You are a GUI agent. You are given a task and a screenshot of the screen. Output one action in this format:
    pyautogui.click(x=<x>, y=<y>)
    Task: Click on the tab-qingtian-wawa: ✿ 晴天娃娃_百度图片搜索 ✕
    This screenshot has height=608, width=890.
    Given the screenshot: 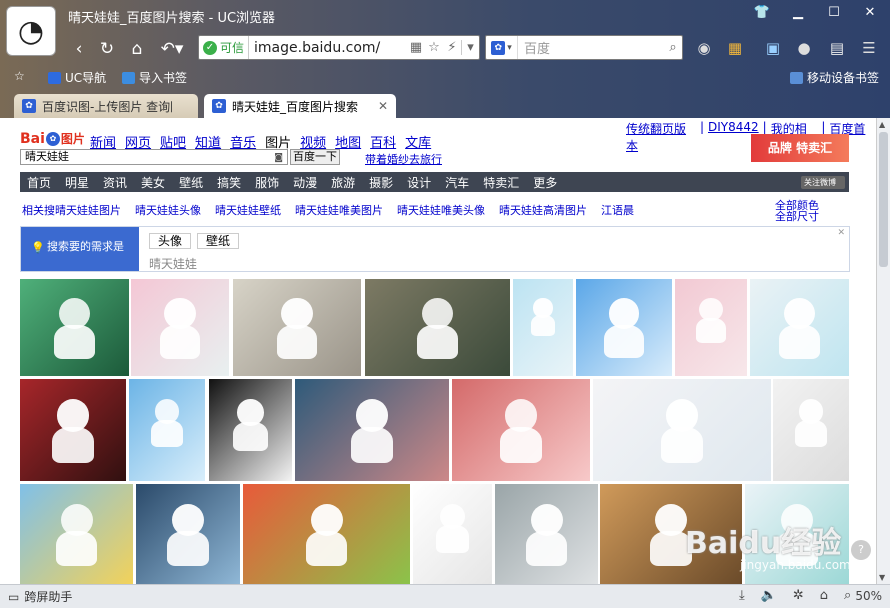 What is the action you would take?
    pyautogui.click(x=300, y=106)
    